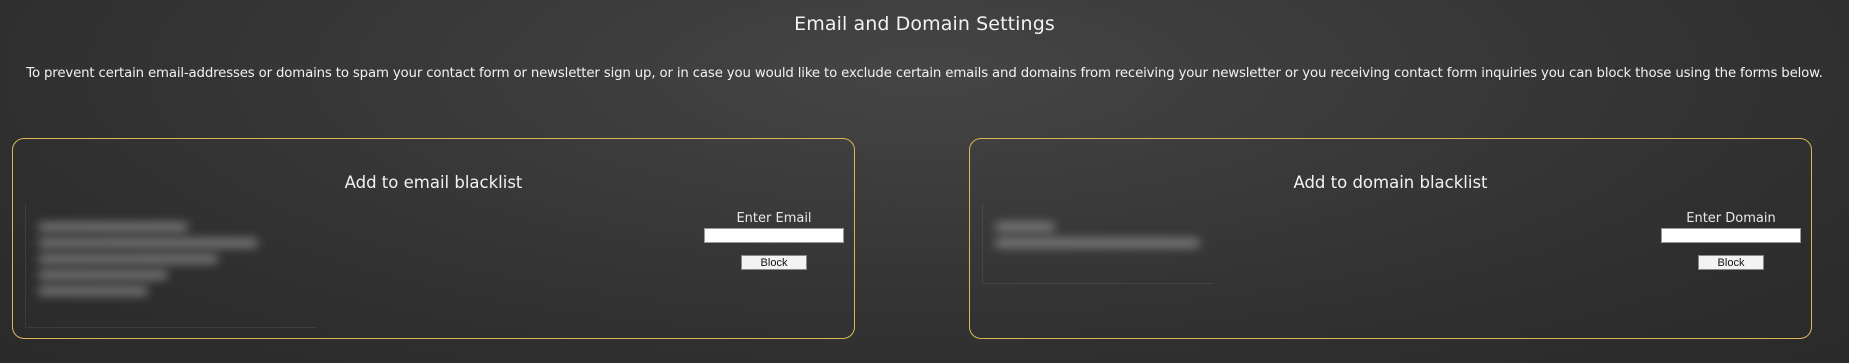 This screenshot has height=363, width=1849. What do you see at coordinates (774, 235) in the screenshot?
I see `email-field` at bounding box center [774, 235].